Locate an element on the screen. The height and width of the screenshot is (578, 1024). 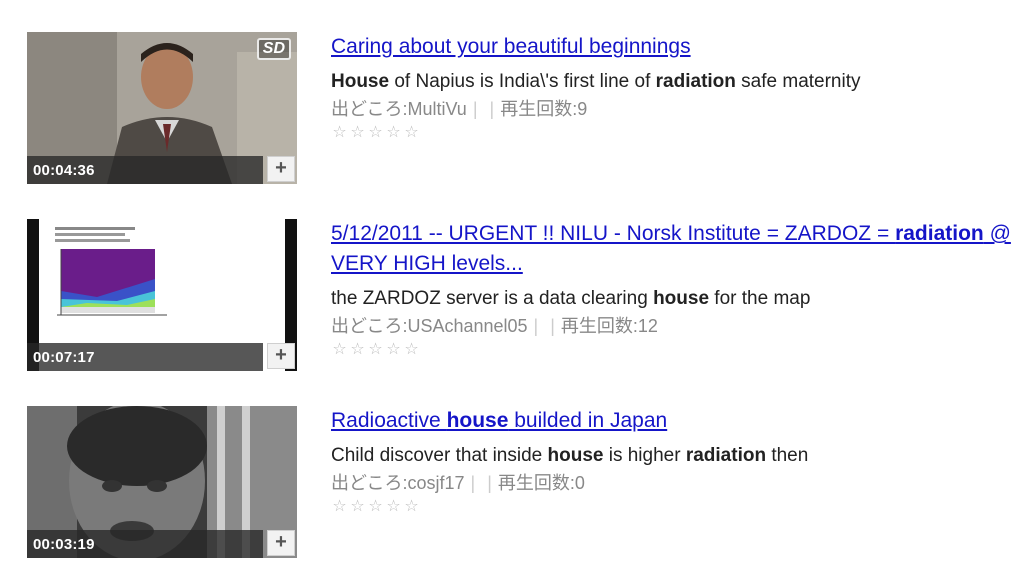
video-title-link: Caring about your beautiful beginnings is located at coordinates (671, 47).